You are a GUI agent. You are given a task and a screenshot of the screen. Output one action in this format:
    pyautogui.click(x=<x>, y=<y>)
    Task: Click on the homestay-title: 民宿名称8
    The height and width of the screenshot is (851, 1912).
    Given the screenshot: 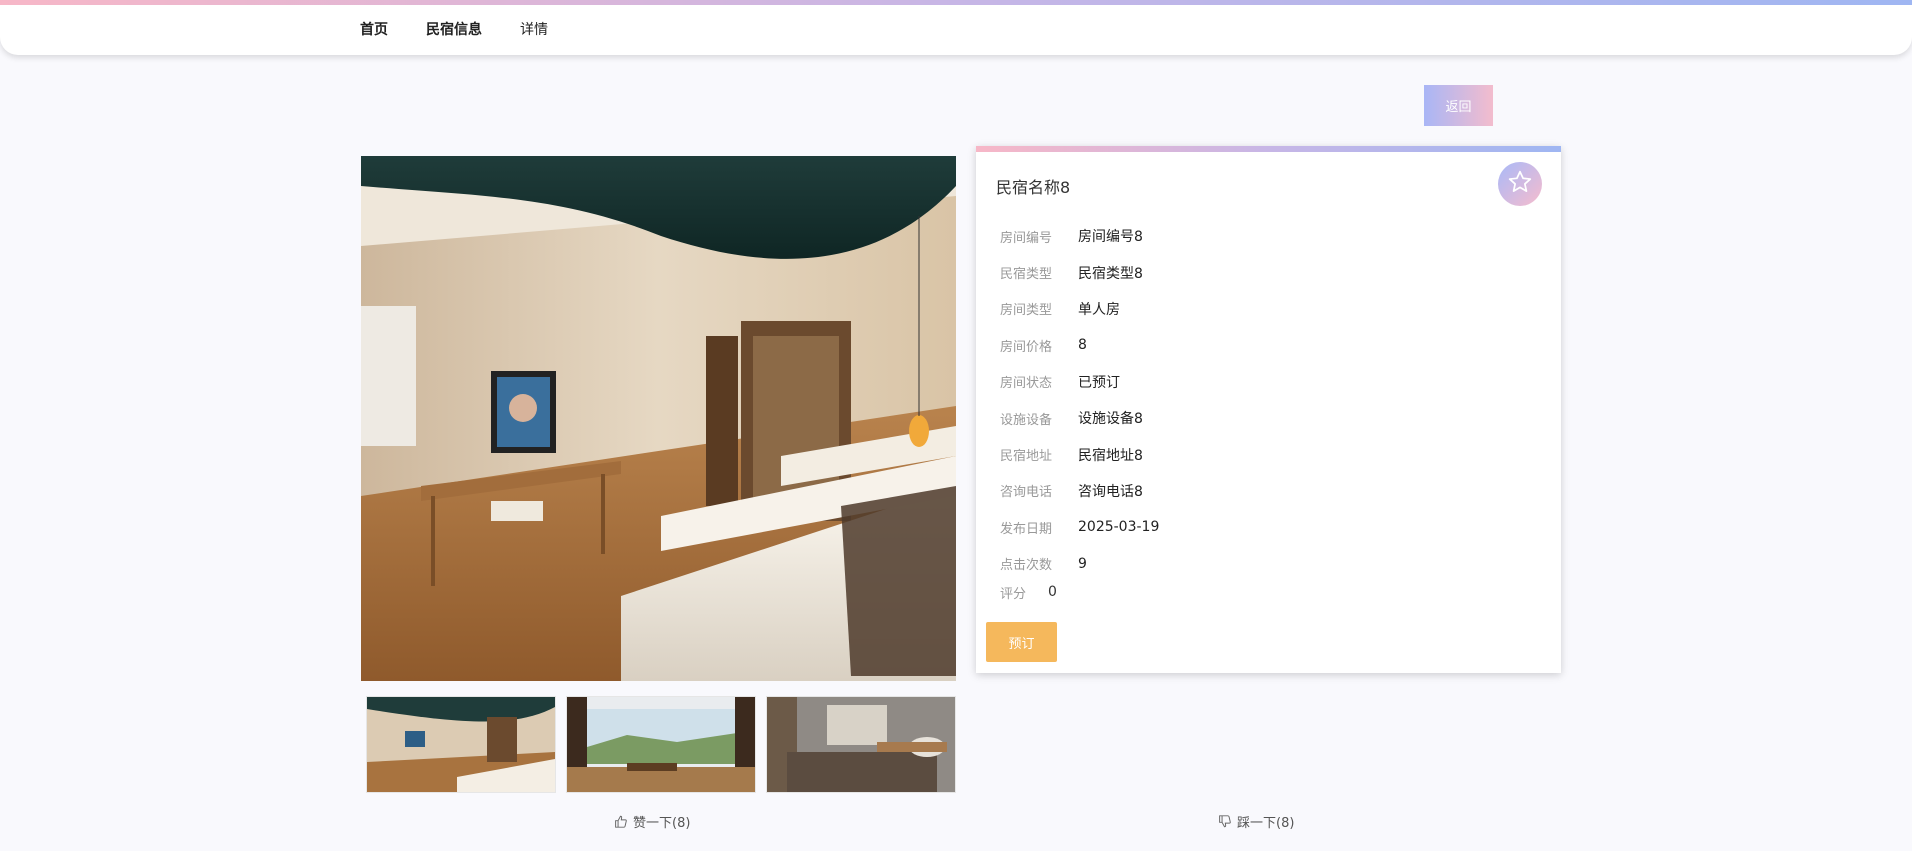 What is the action you would take?
    pyautogui.click(x=1033, y=187)
    